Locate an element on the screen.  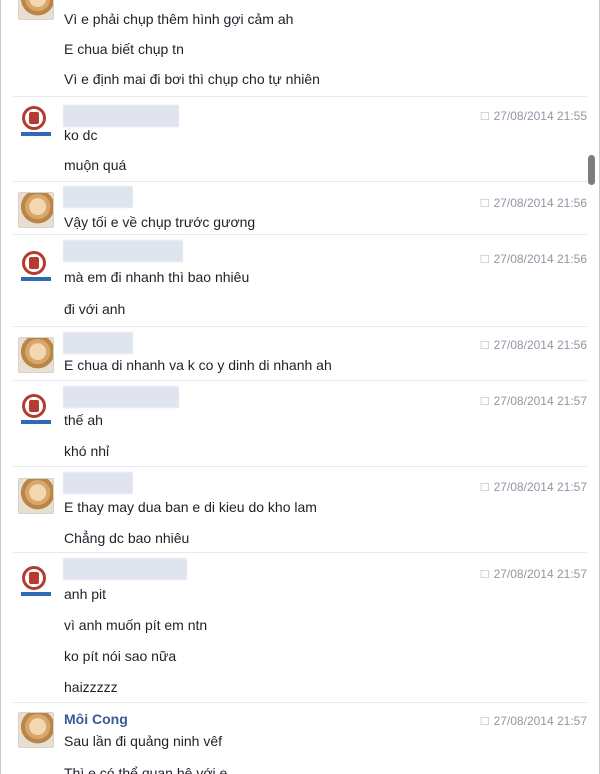
timestamp: ☐ 27/08/2014 21:55 is located at coordinates (533, 116).